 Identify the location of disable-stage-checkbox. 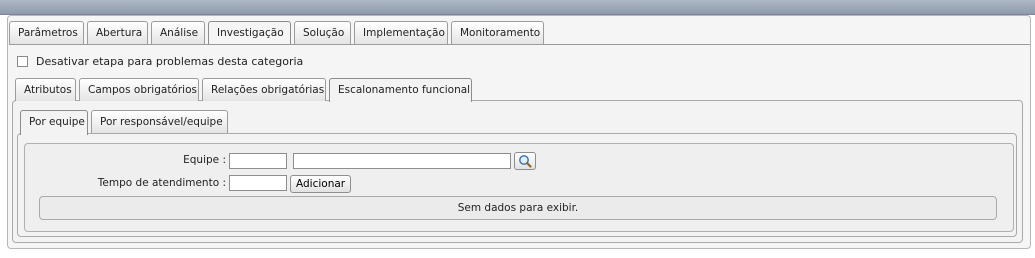
(22, 61).